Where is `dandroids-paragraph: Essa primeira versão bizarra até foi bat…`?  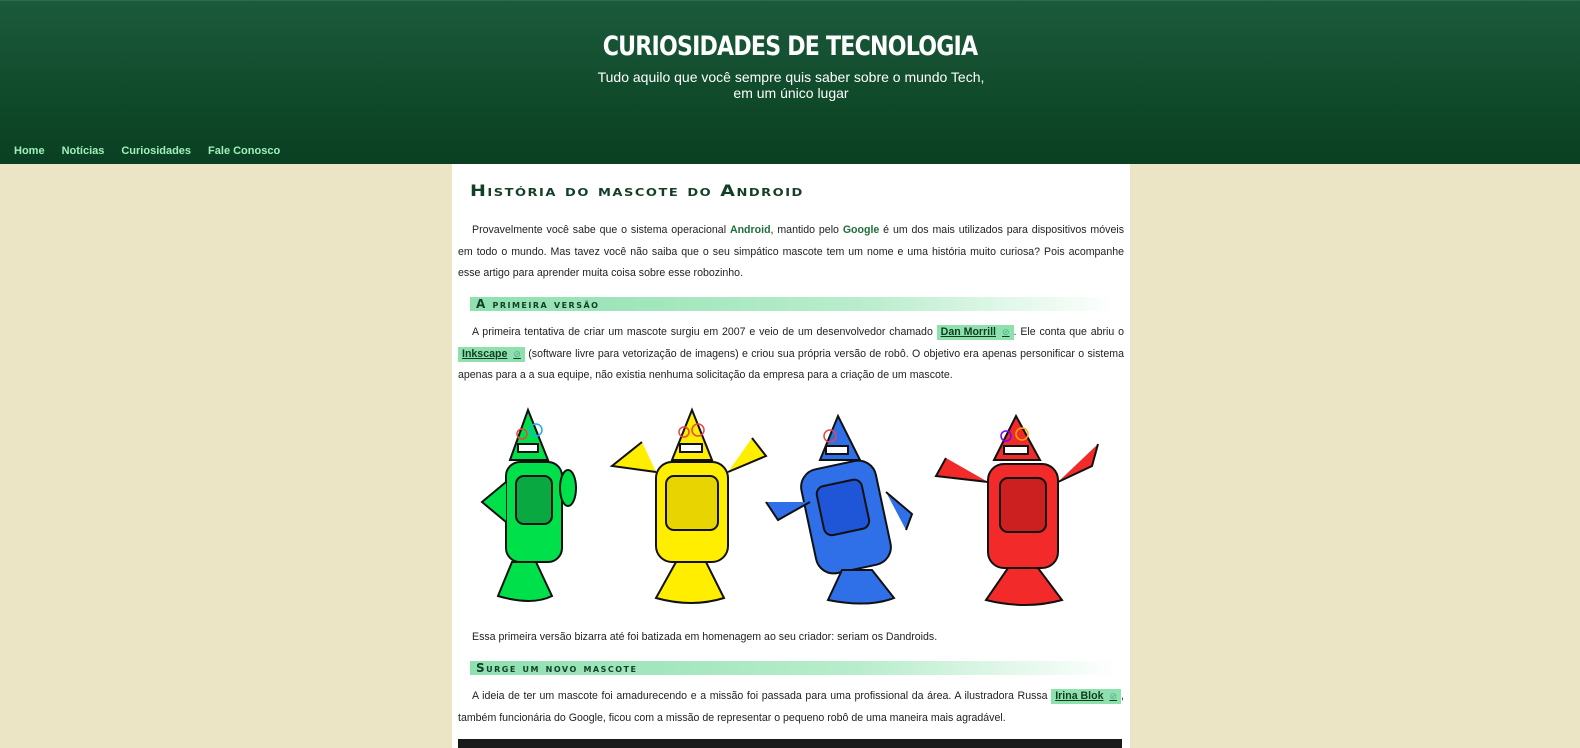 dandroids-paragraph: Essa primeira versão bizarra até foi bat… is located at coordinates (705, 637).